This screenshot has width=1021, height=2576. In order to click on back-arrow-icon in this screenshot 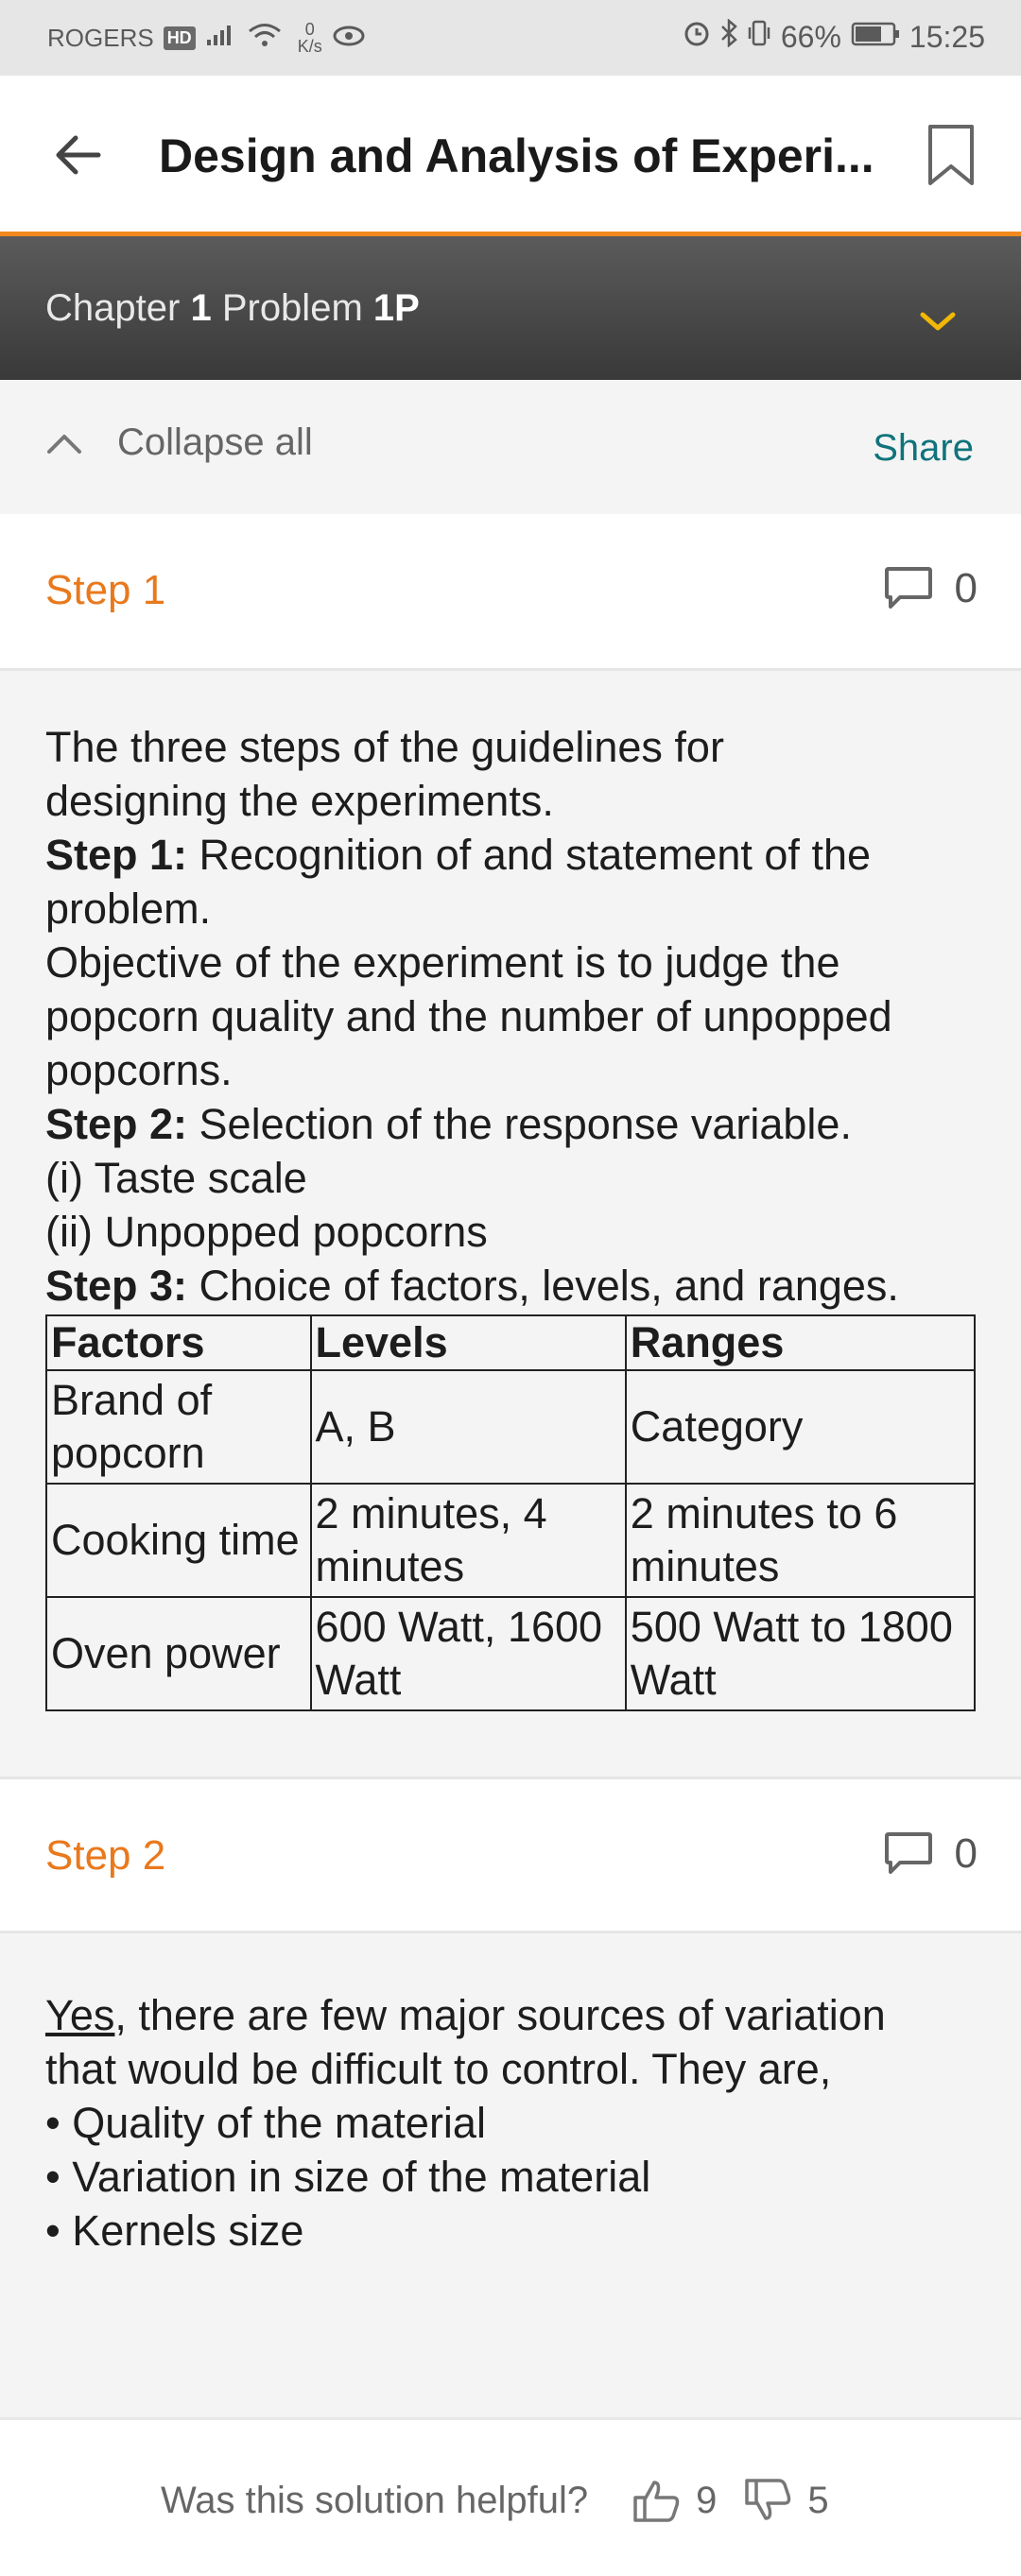, I will do `click(78, 155)`.